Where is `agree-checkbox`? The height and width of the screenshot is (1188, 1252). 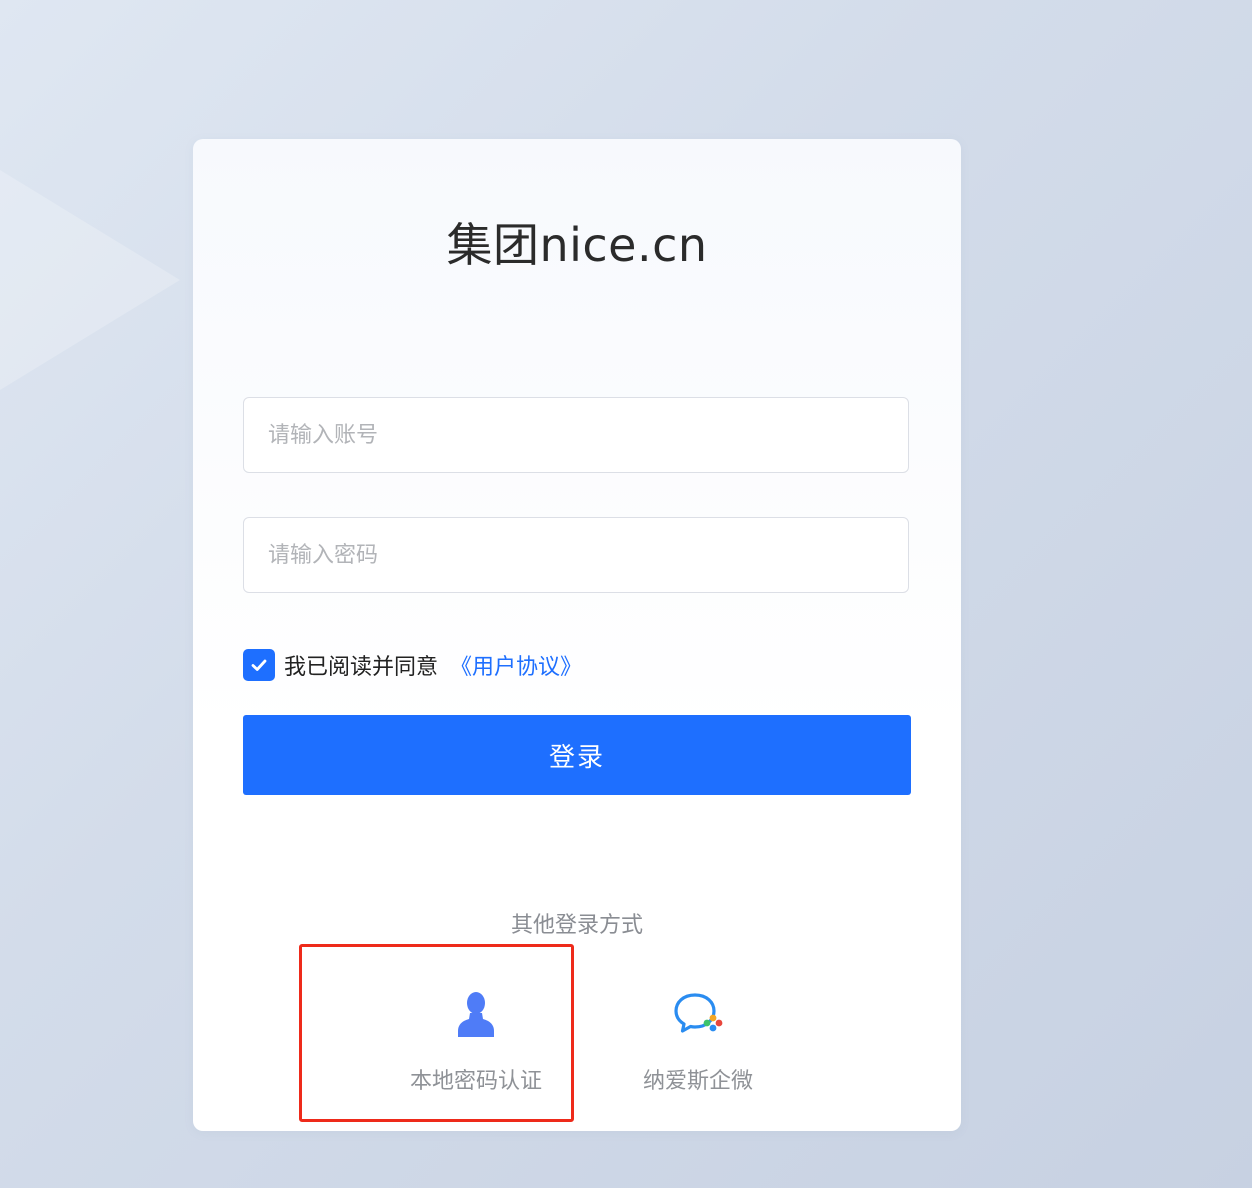
agree-checkbox is located at coordinates (259, 665).